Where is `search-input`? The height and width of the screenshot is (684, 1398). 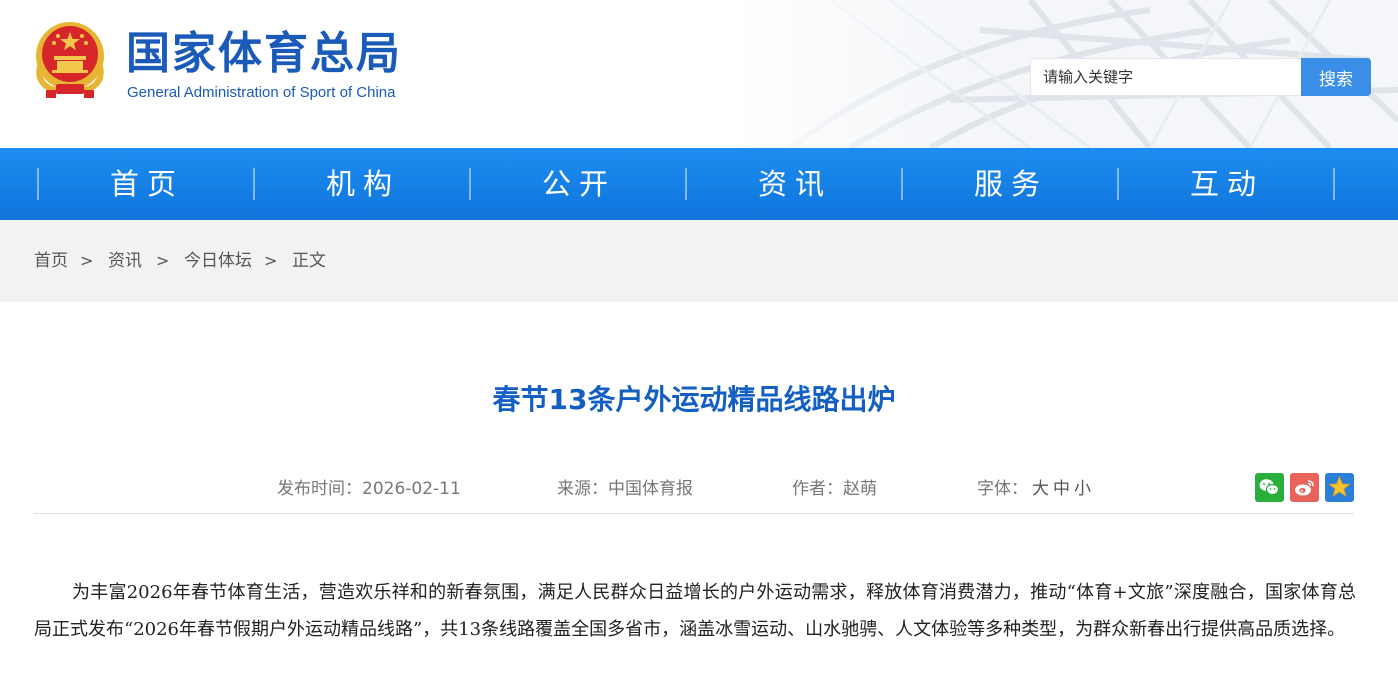 search-input is located at coordinates (1166, 77).